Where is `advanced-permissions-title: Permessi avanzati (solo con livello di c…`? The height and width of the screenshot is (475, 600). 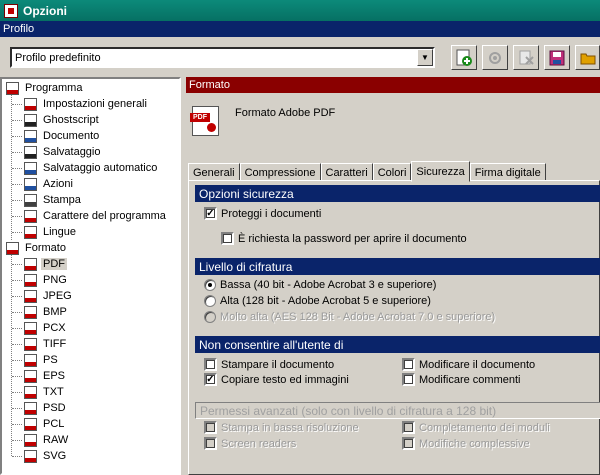 advanced-permissions-title: Permessi avanzati (solo con livello di c… is located at coordinates (397, 410).